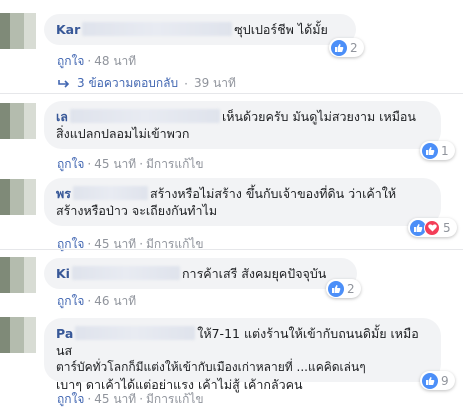 This screenshot has height=409, width=463. I want to click on view-replies-link: 3 ข้อความตอบกลับ · 39 นาที, so click(146, 83).